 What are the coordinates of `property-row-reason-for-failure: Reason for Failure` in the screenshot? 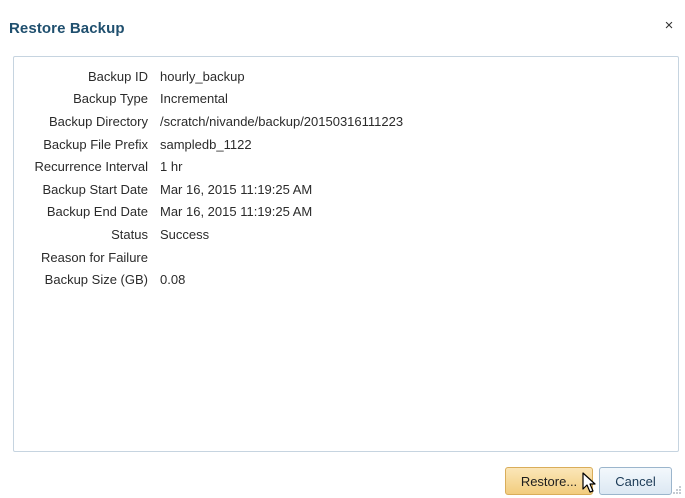 It's located at (346, 257).